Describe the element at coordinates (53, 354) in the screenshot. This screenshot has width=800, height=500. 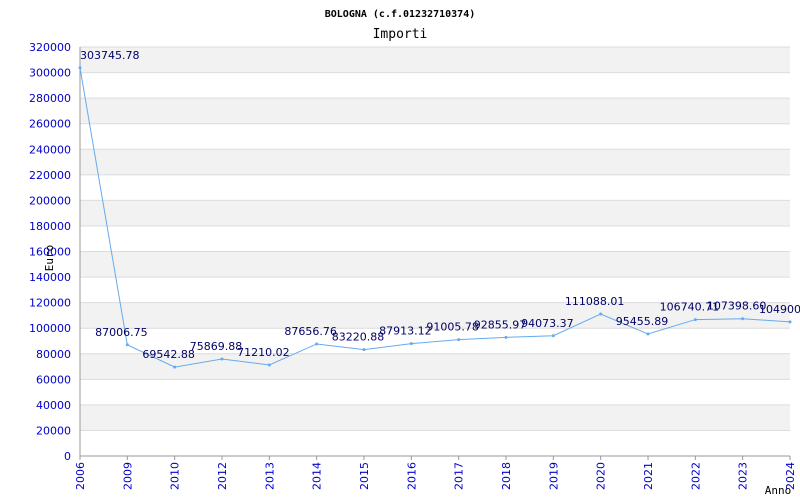
I see `y-tick-label: 80000` at that location.